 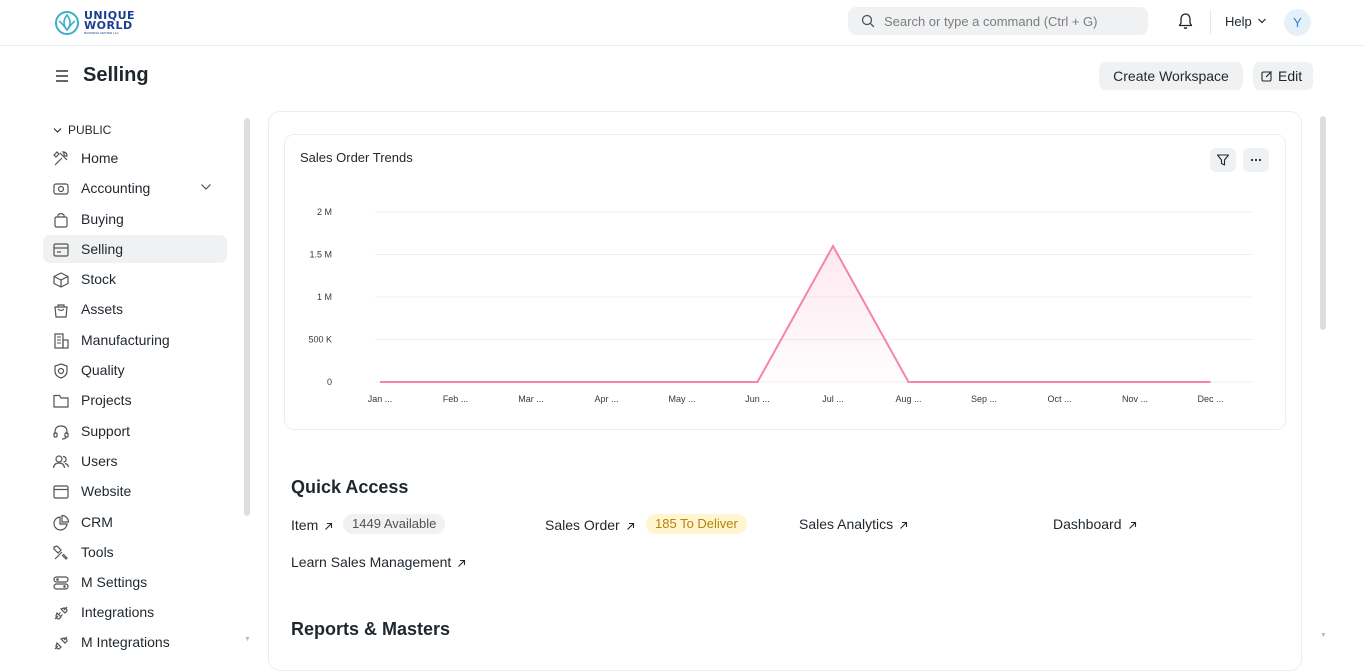 I want to click on sidebar-toggle-icon, so click(x=62, y=76).